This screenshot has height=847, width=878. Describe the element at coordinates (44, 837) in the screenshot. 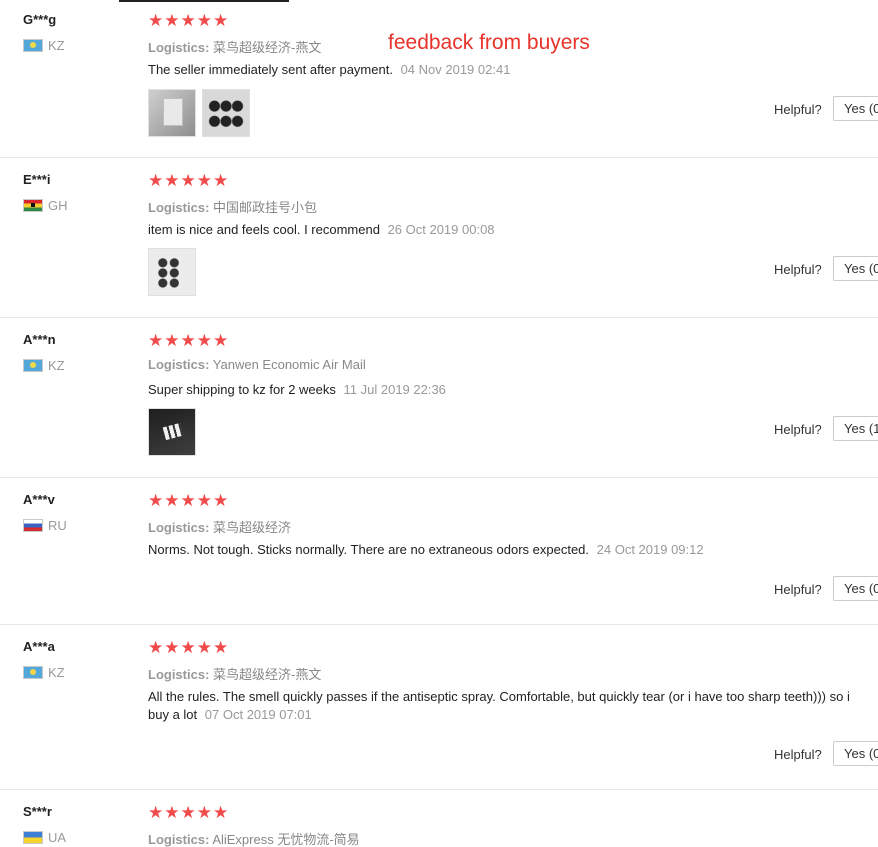

I see `buyer-country: UA` at that location.